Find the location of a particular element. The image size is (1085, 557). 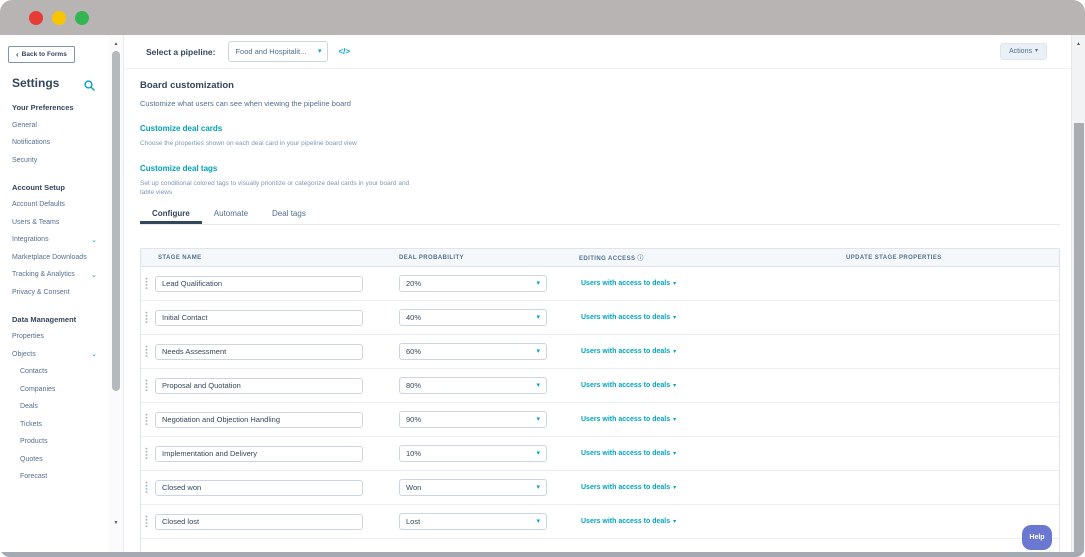

sidebar-item-users-teams: Users & Teams is located at coordinates (54, 223).